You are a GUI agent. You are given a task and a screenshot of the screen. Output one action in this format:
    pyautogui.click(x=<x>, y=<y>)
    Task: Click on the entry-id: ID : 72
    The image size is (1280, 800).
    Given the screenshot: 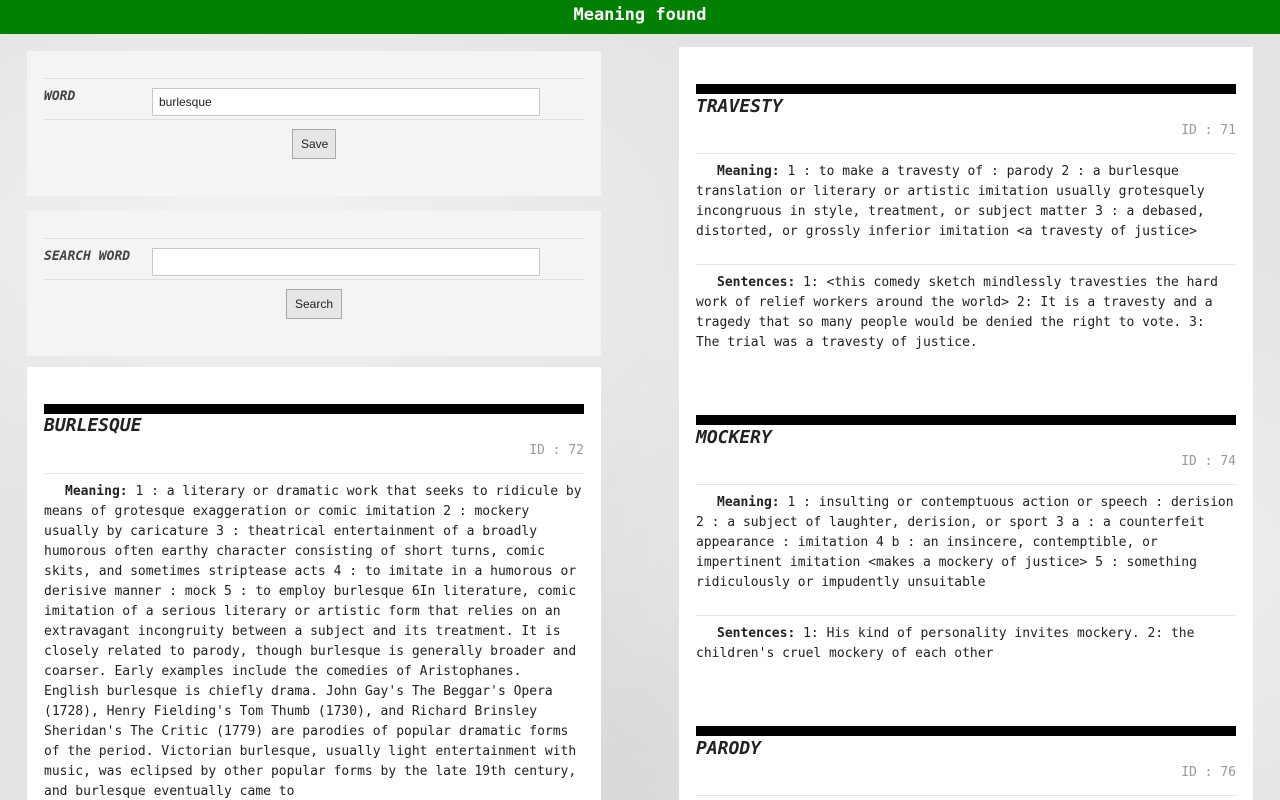 What is the action you would take?
    pyautogui.click(x=556, y=450)
    